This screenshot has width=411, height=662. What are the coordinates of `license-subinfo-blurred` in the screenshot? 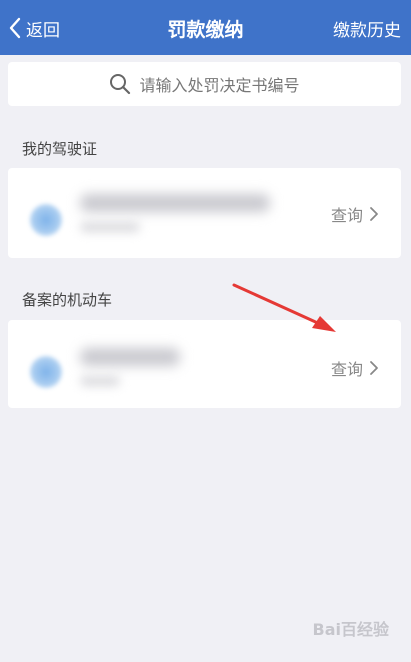 It's located at (110, 227).